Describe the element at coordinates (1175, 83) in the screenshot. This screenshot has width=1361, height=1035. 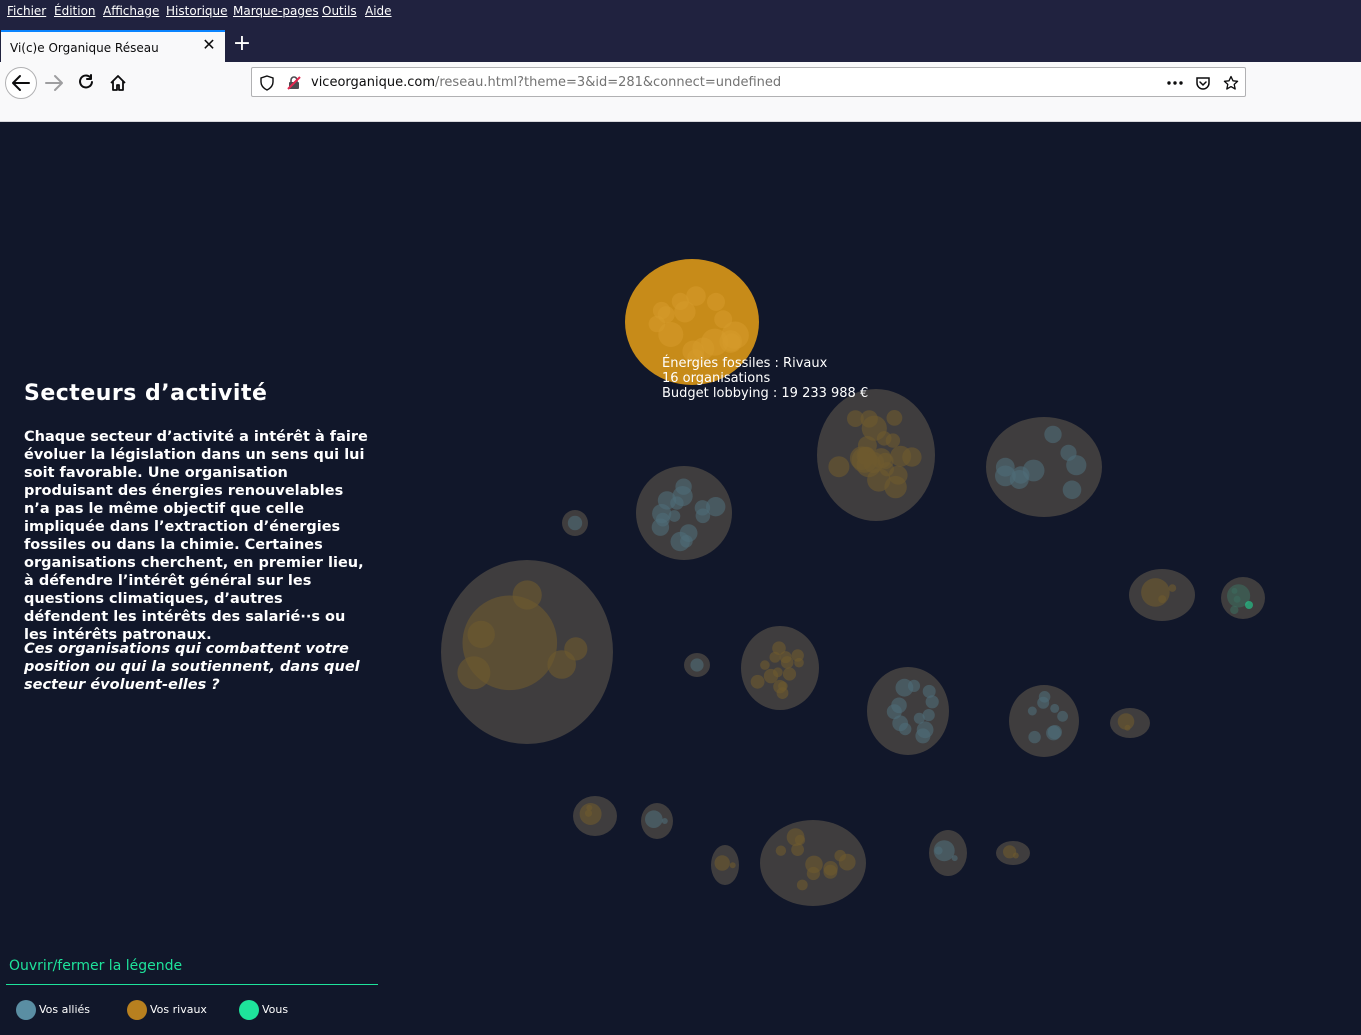
I see `more-icon` at that location.